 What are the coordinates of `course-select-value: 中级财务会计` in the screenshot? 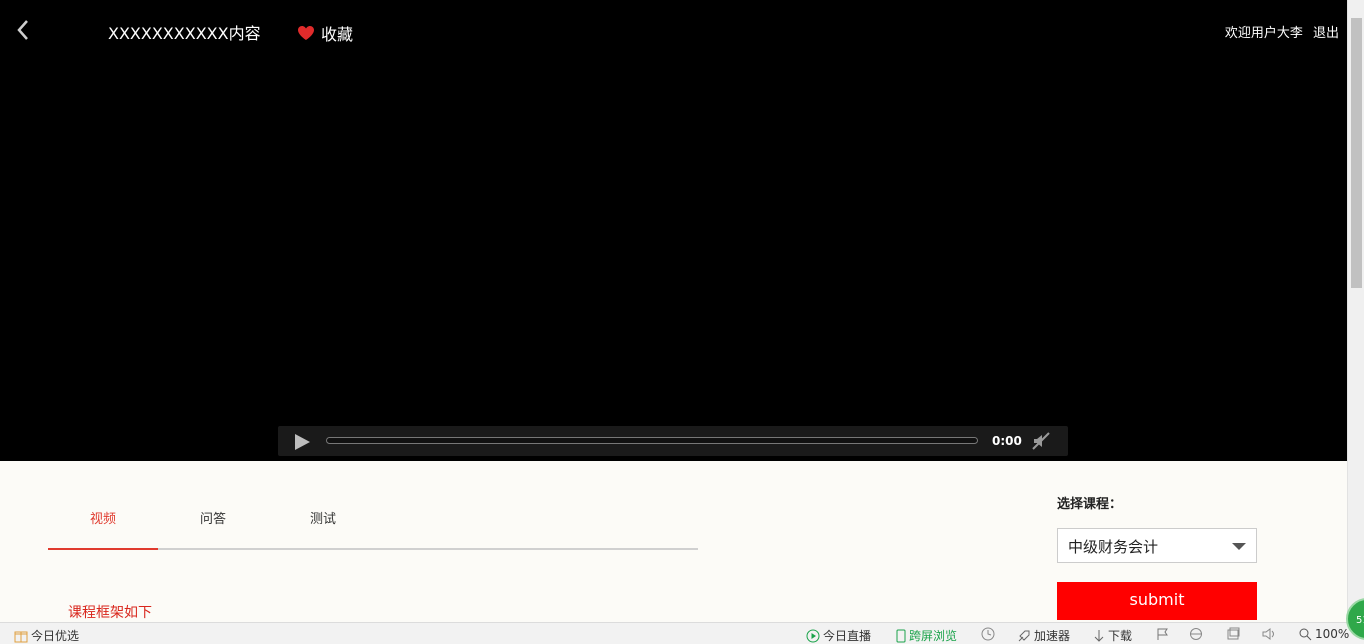 It's located at (1113, 547).